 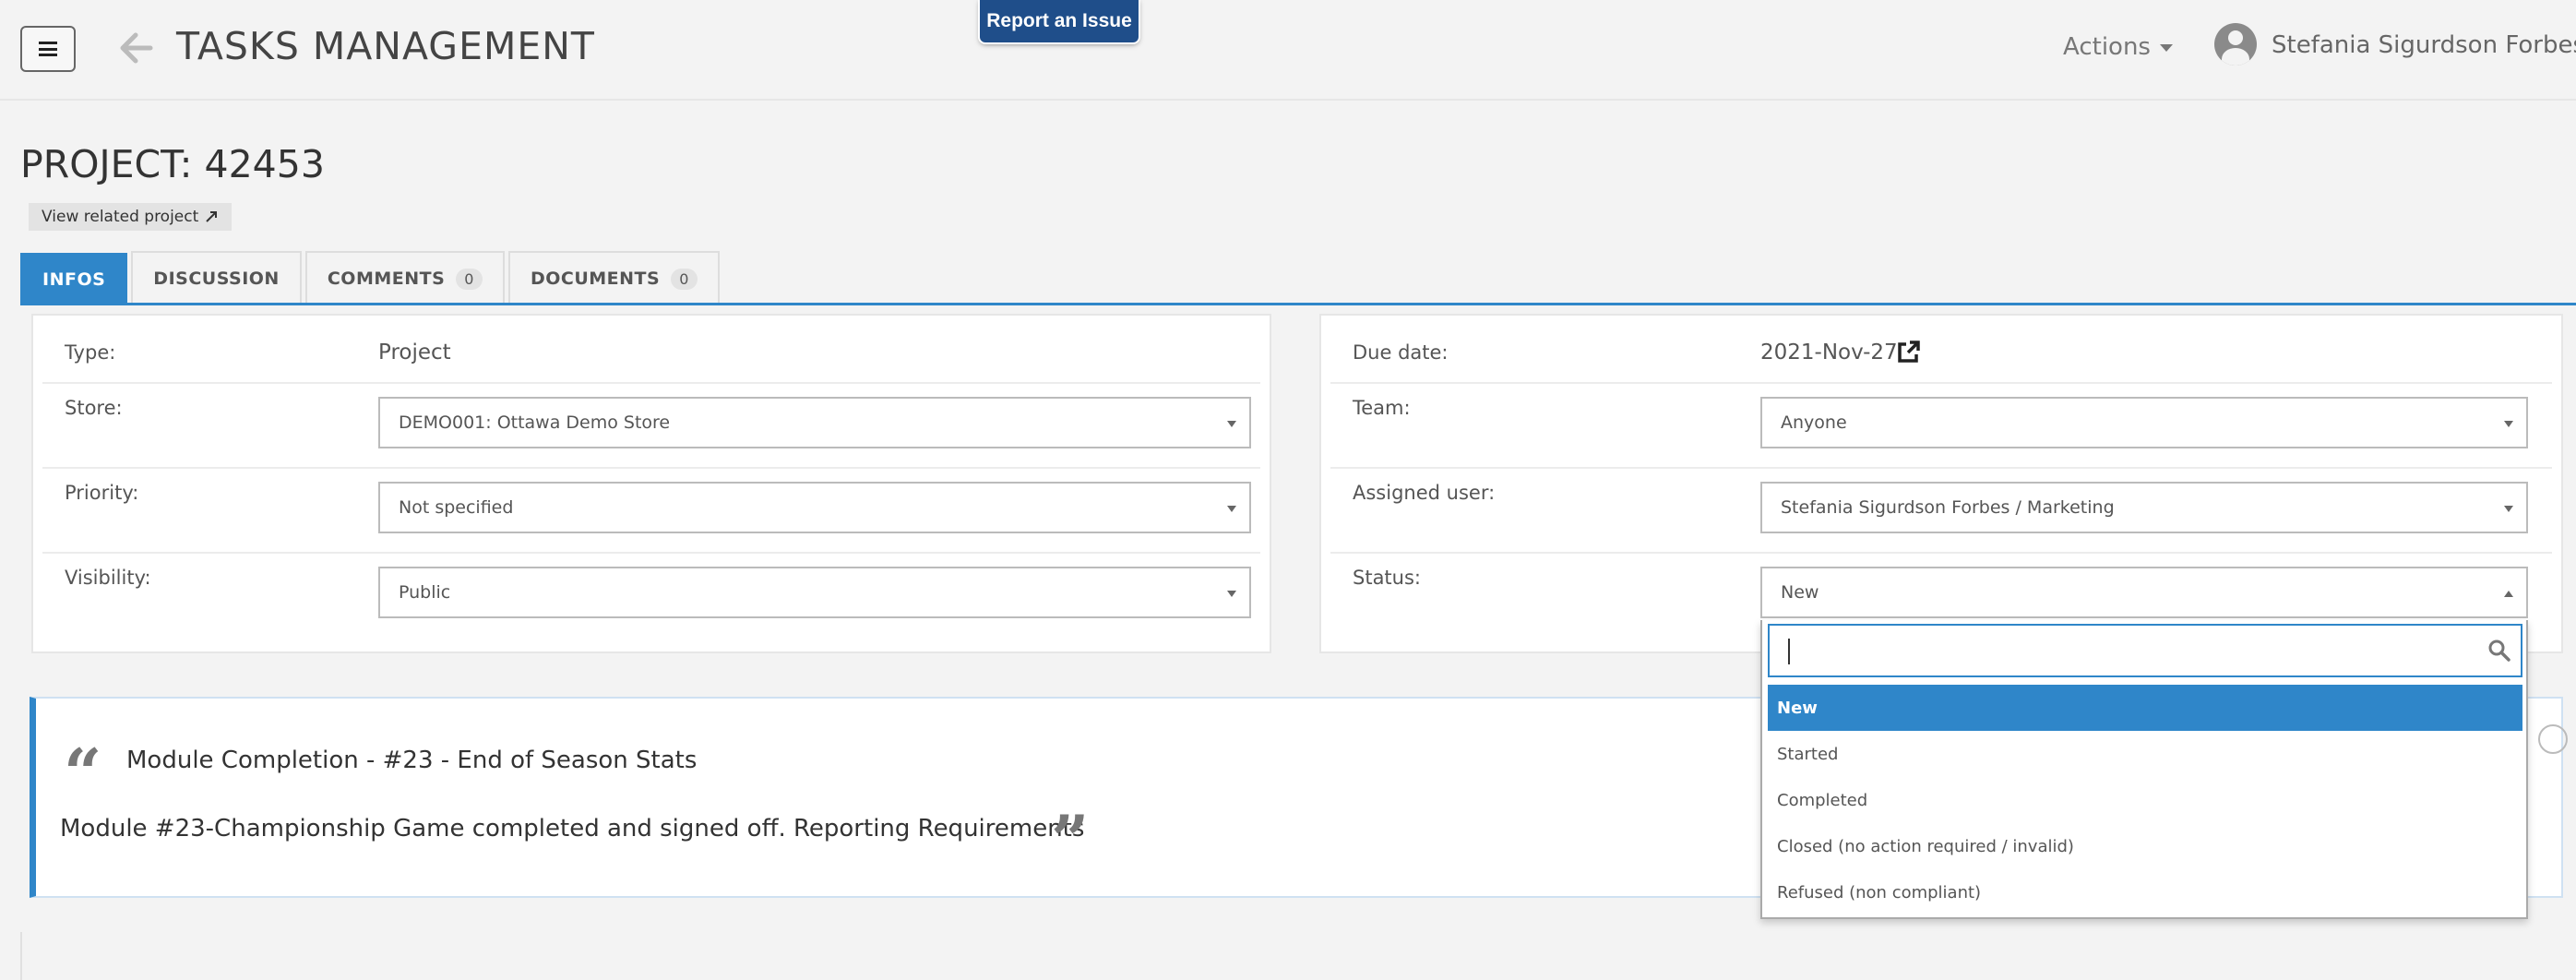 I want to click on project-title: PROJECT: 42453, so click(x=173, y=164).